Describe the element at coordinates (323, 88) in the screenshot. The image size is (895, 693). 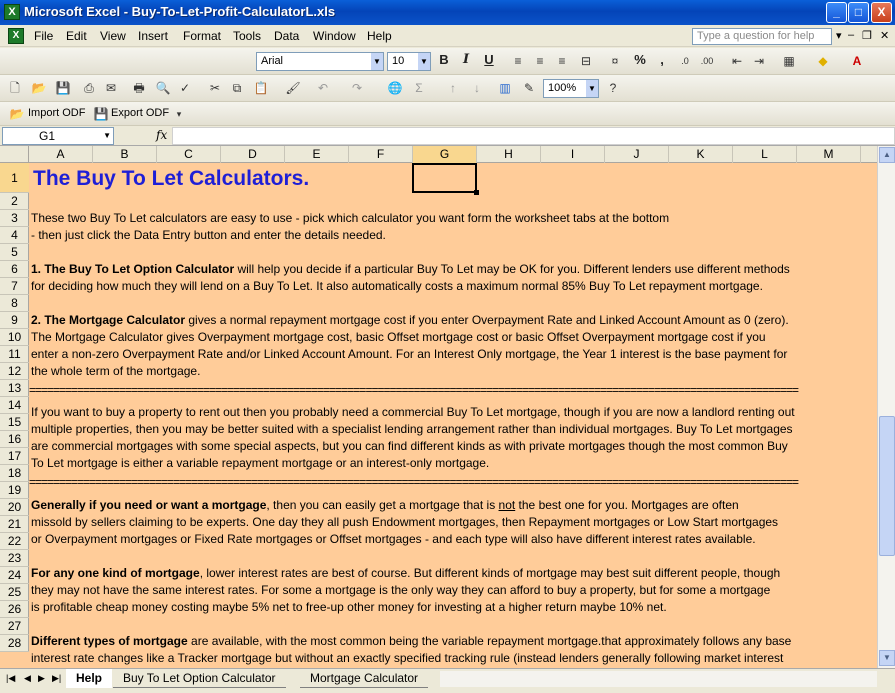
I see `undo-icon: ↶` at that location.